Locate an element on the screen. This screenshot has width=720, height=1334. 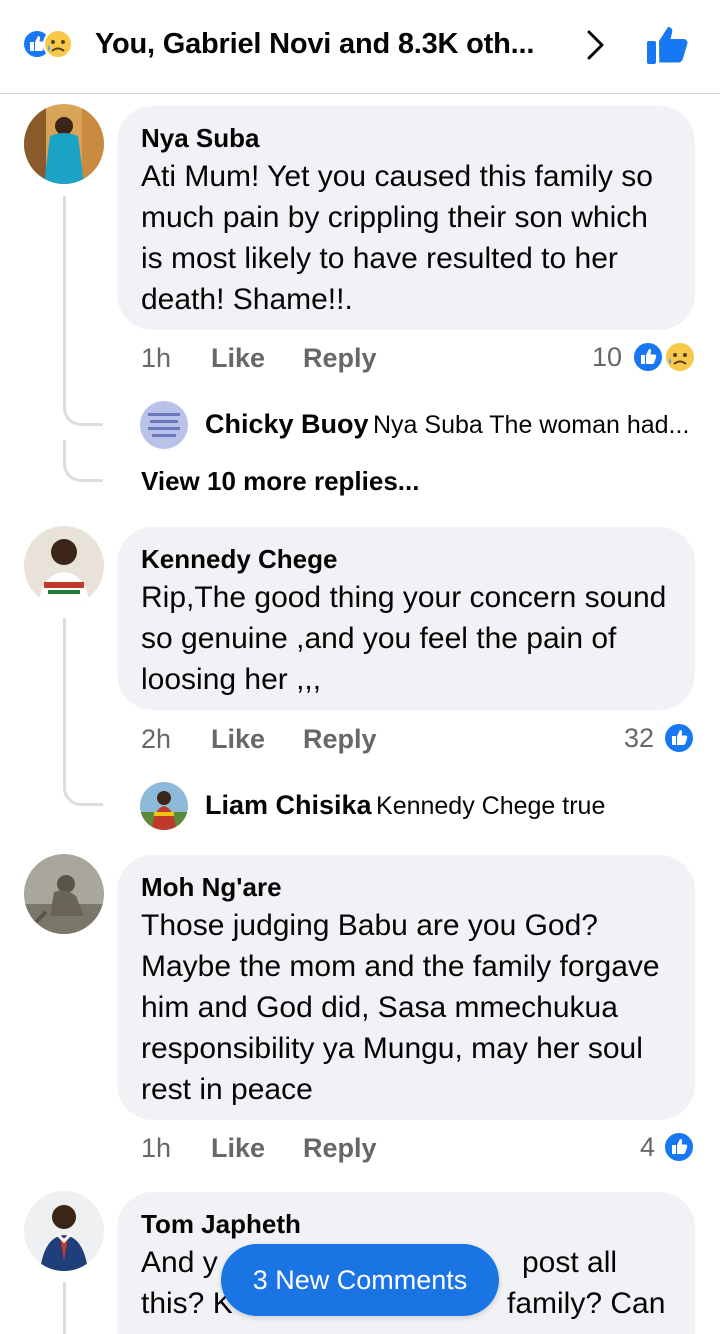
reply-author: Chicky Buoy is located at coordinates (287, 424).